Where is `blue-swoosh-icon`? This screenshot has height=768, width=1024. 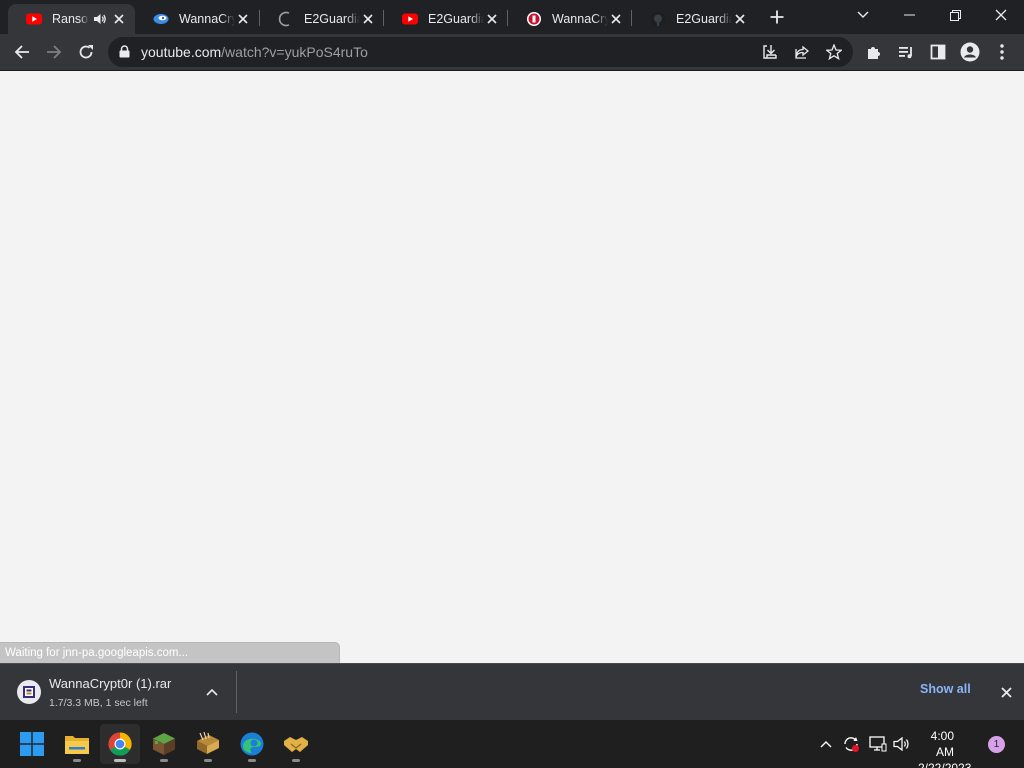
blue-swoosh-icon is located at coordinates (161, 19).